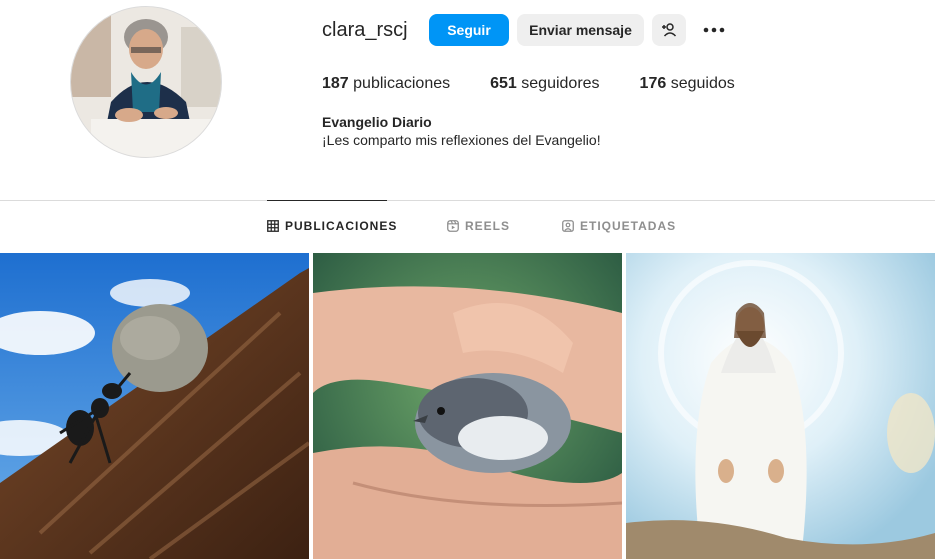  Describe the element at coordinates (365, 30) in the screenshot. I see `profile-username: clara_rscj` at that location.